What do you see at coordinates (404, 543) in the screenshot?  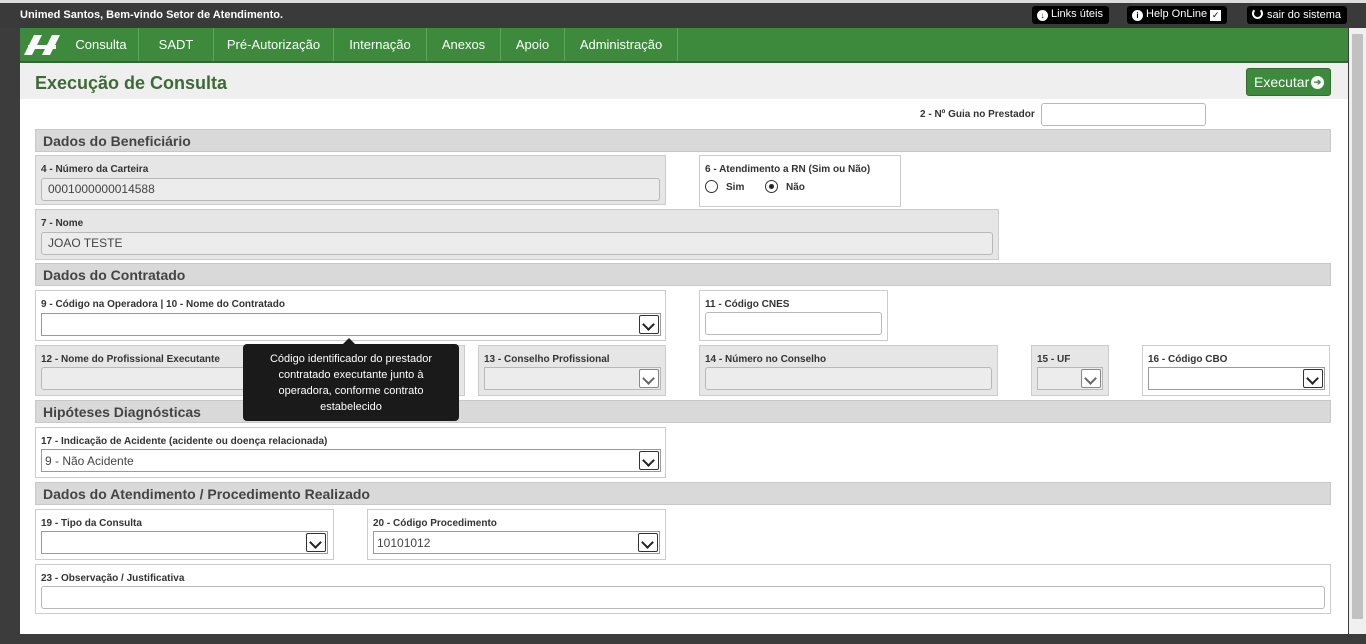 I see `procedimento-value: 10101012` at bounding box center [404, 543].